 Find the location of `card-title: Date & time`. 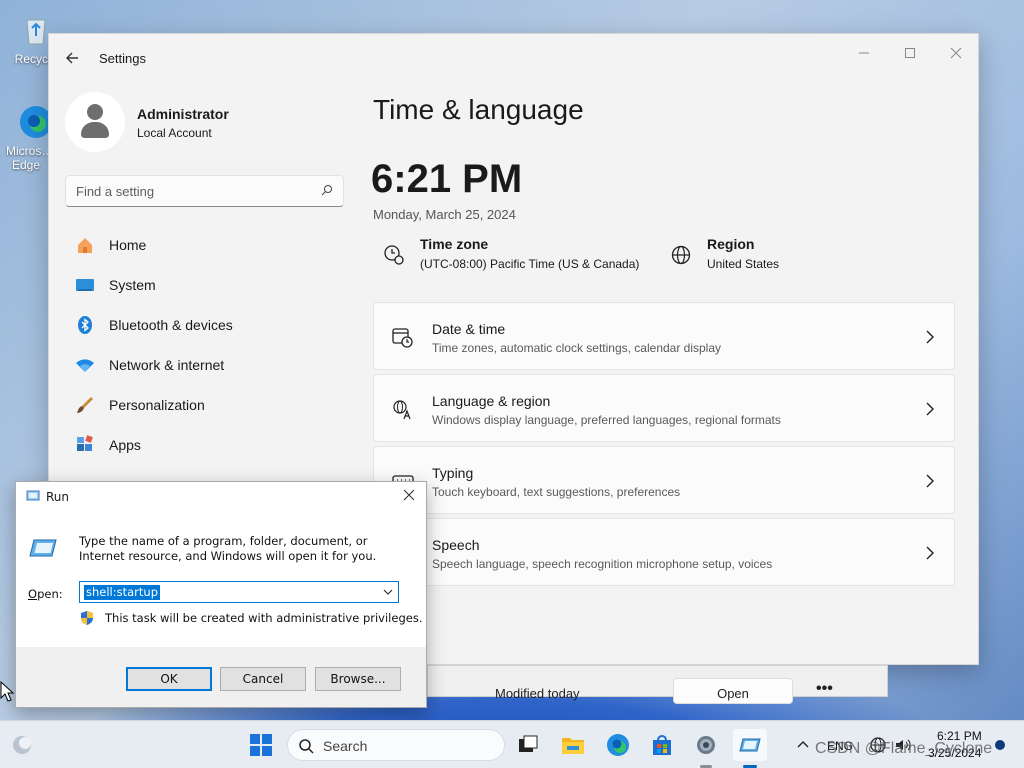

card-title: Date & time is located at coordinates (469, 329).